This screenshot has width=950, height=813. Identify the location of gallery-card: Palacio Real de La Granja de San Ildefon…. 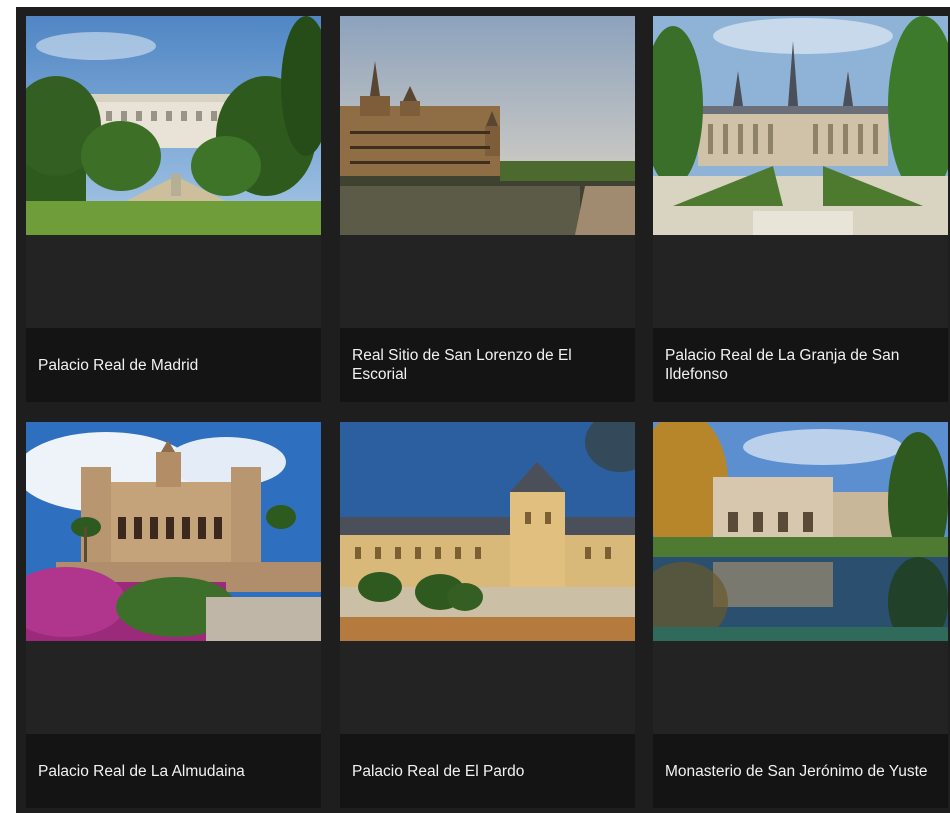
(800, 209).